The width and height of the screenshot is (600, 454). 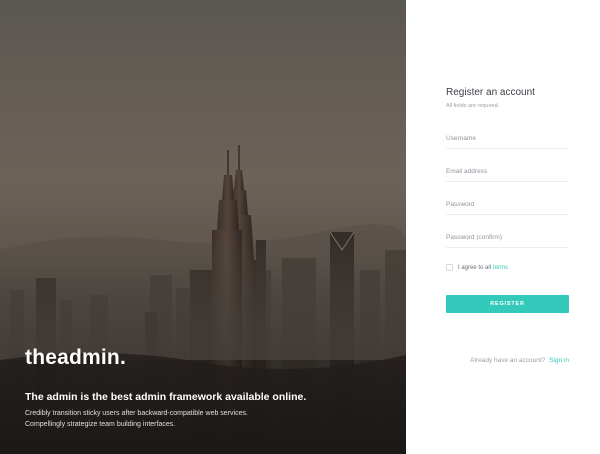 I want to click on signin-link: Sign in, so click(x=559, y=360).